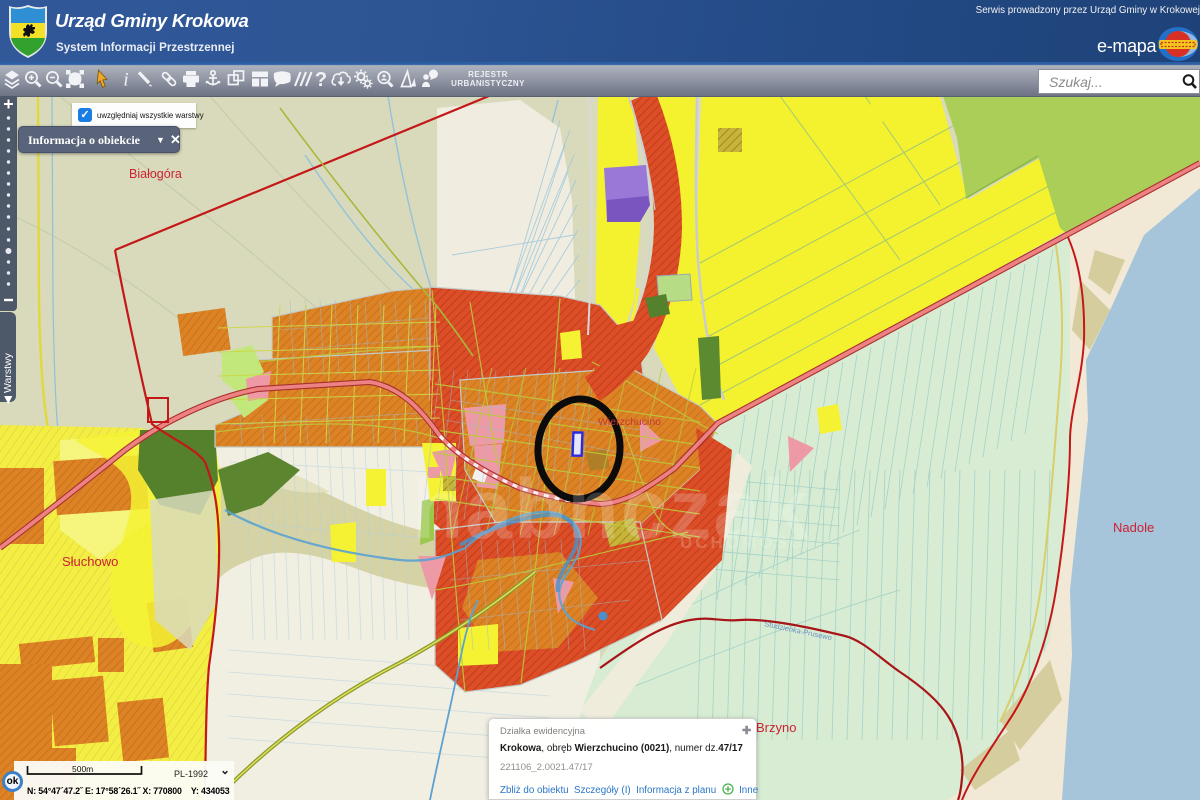 This screenshot has width=1200, height=800. What do you see at coordinates (155, 174) in the screenshot?
I see `svg-text: Białogóra` at bounding box center [155, 174].